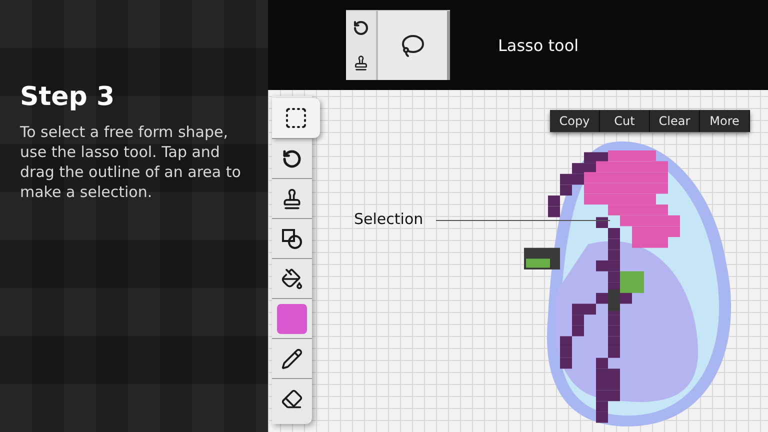 The height and width of the screenshot is (432, 768). What do you see at coordinates (725, 121) in the screenshot?
I see `menu-button: More` at bounding box center [725, 121].